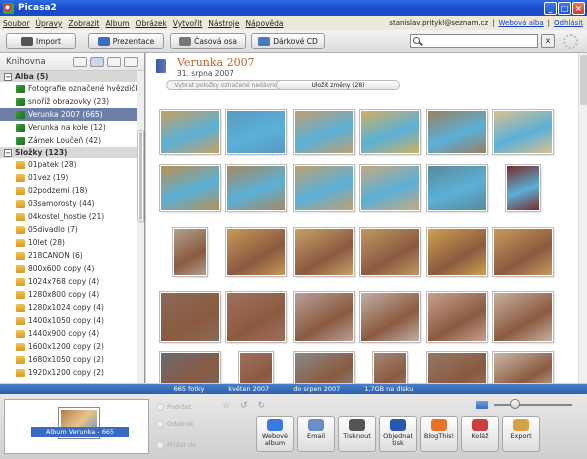 The height and width of the screenshot is (459, 587). I want to click on close-button: ×, so click(578, 8).